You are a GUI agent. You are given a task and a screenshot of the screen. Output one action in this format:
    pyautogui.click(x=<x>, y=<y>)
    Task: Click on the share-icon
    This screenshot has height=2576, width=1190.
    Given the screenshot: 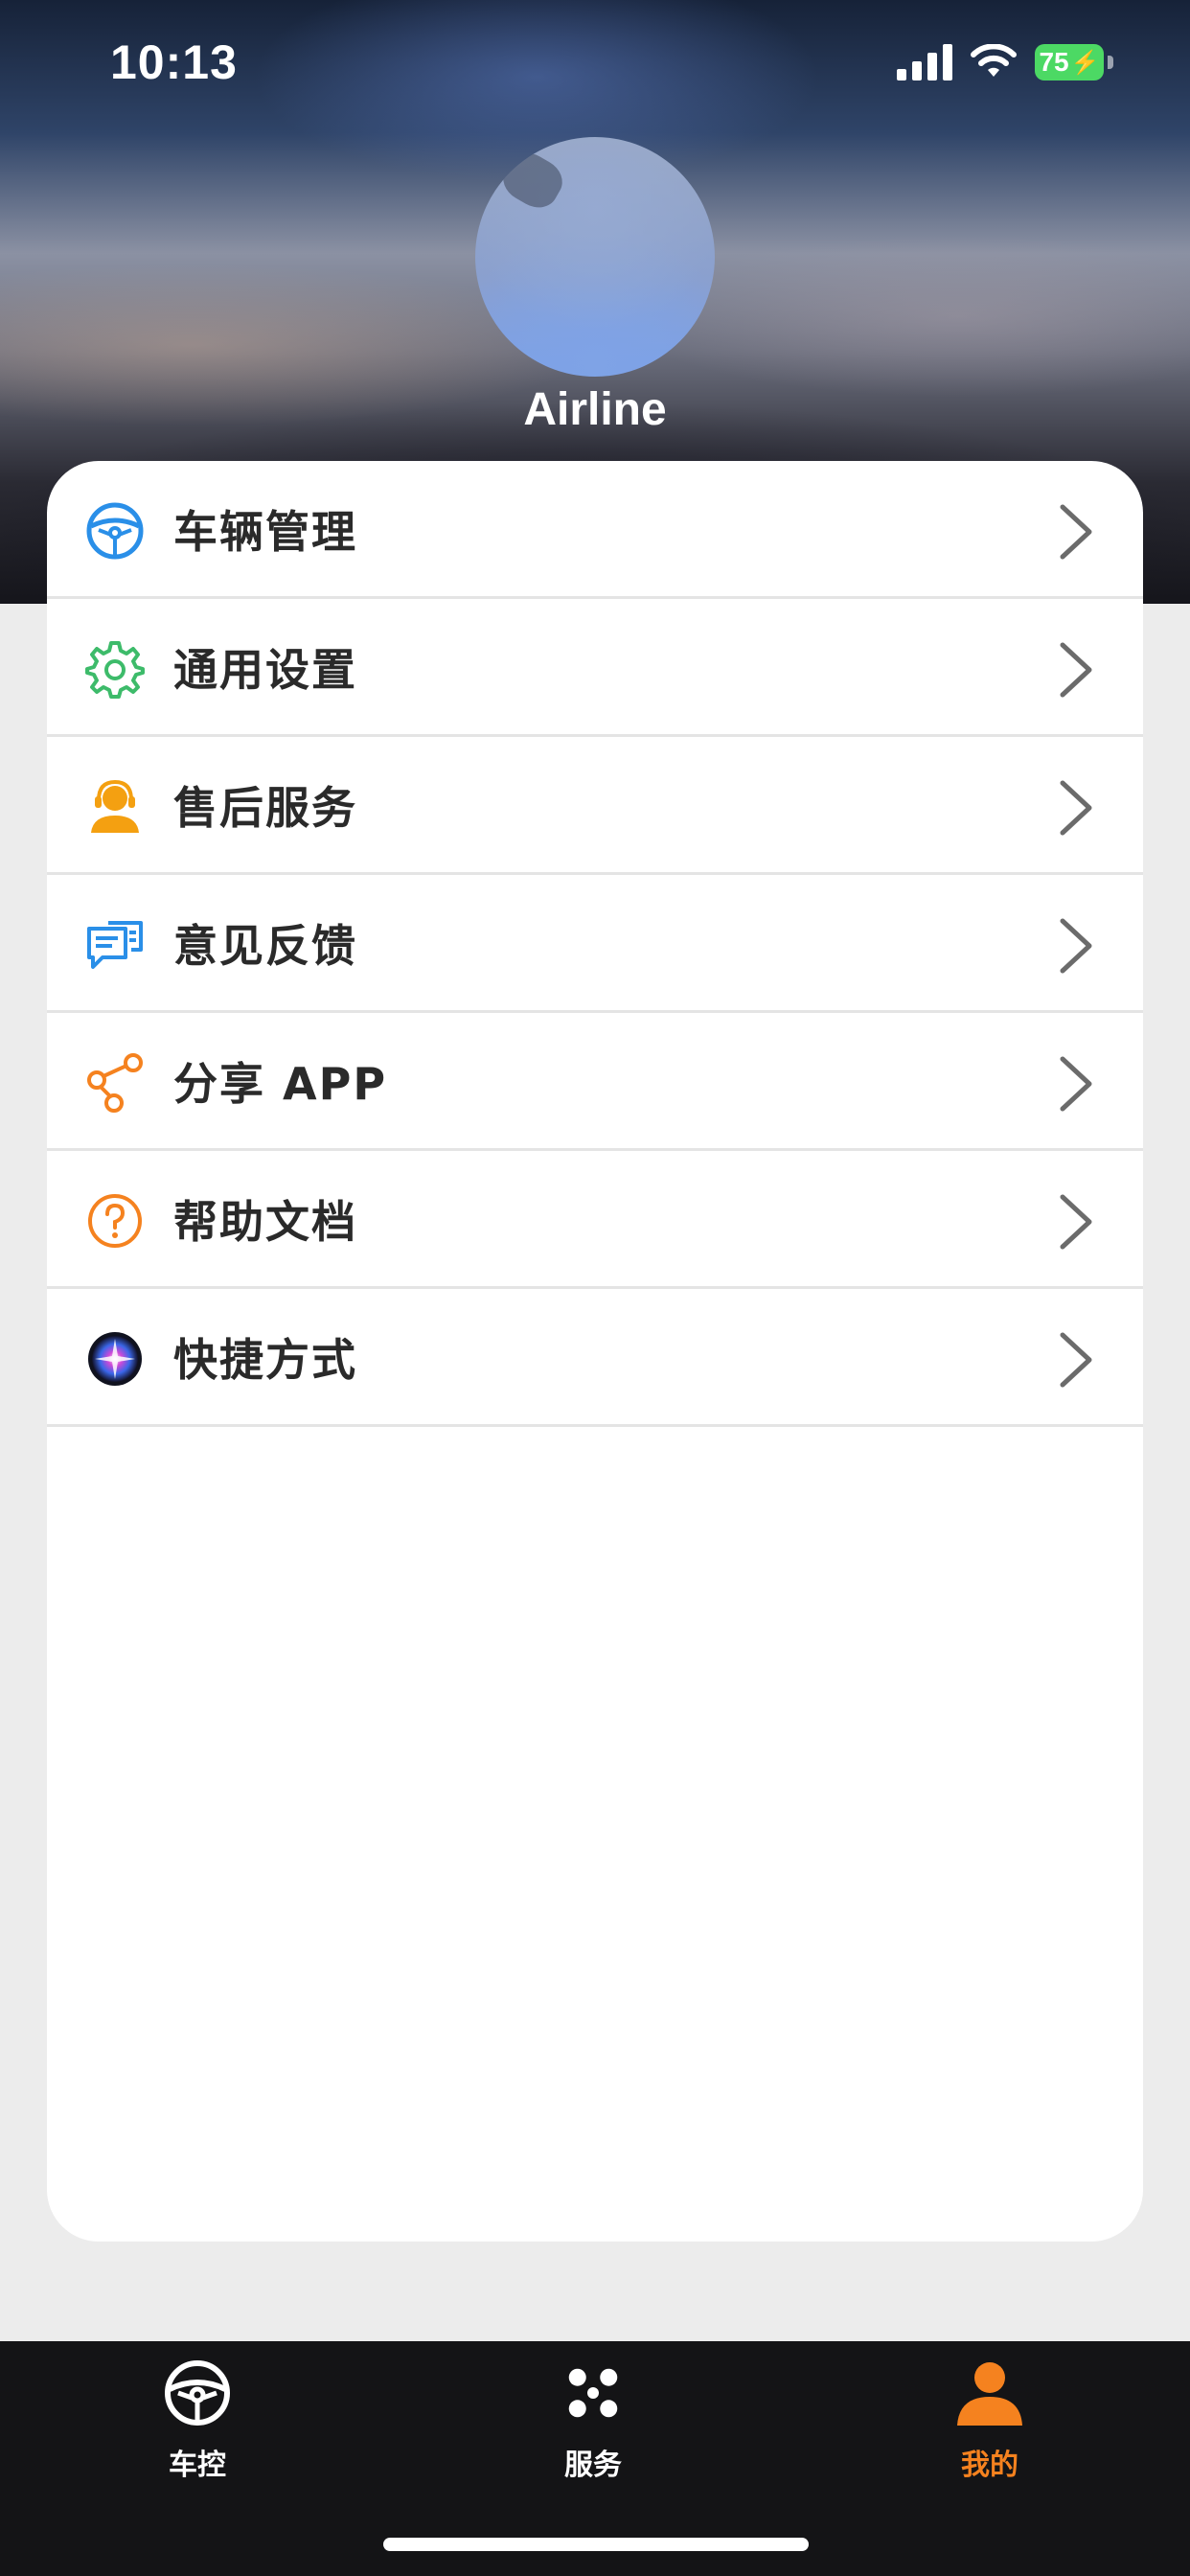 What is the action you would take?
    pyautogui.click(x=115, y=1083)
    